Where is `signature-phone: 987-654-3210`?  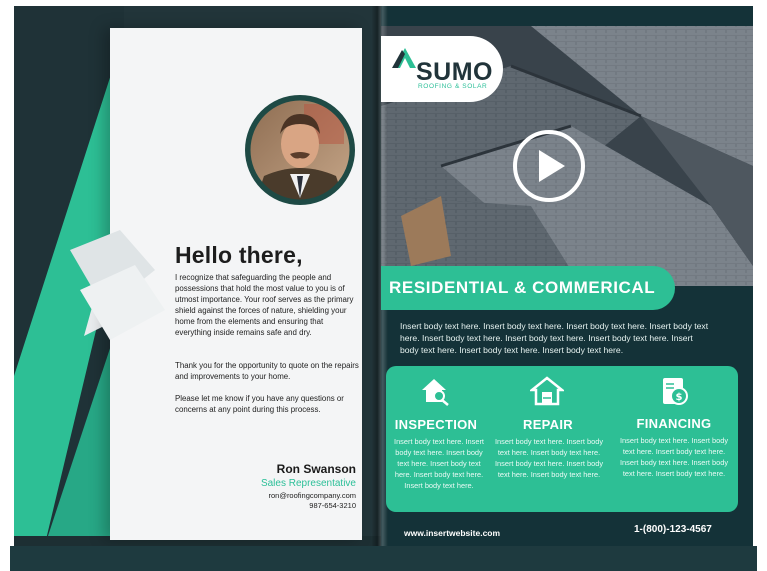 signature-phone: 987-654-3210 is located at coordinates (332, 505).